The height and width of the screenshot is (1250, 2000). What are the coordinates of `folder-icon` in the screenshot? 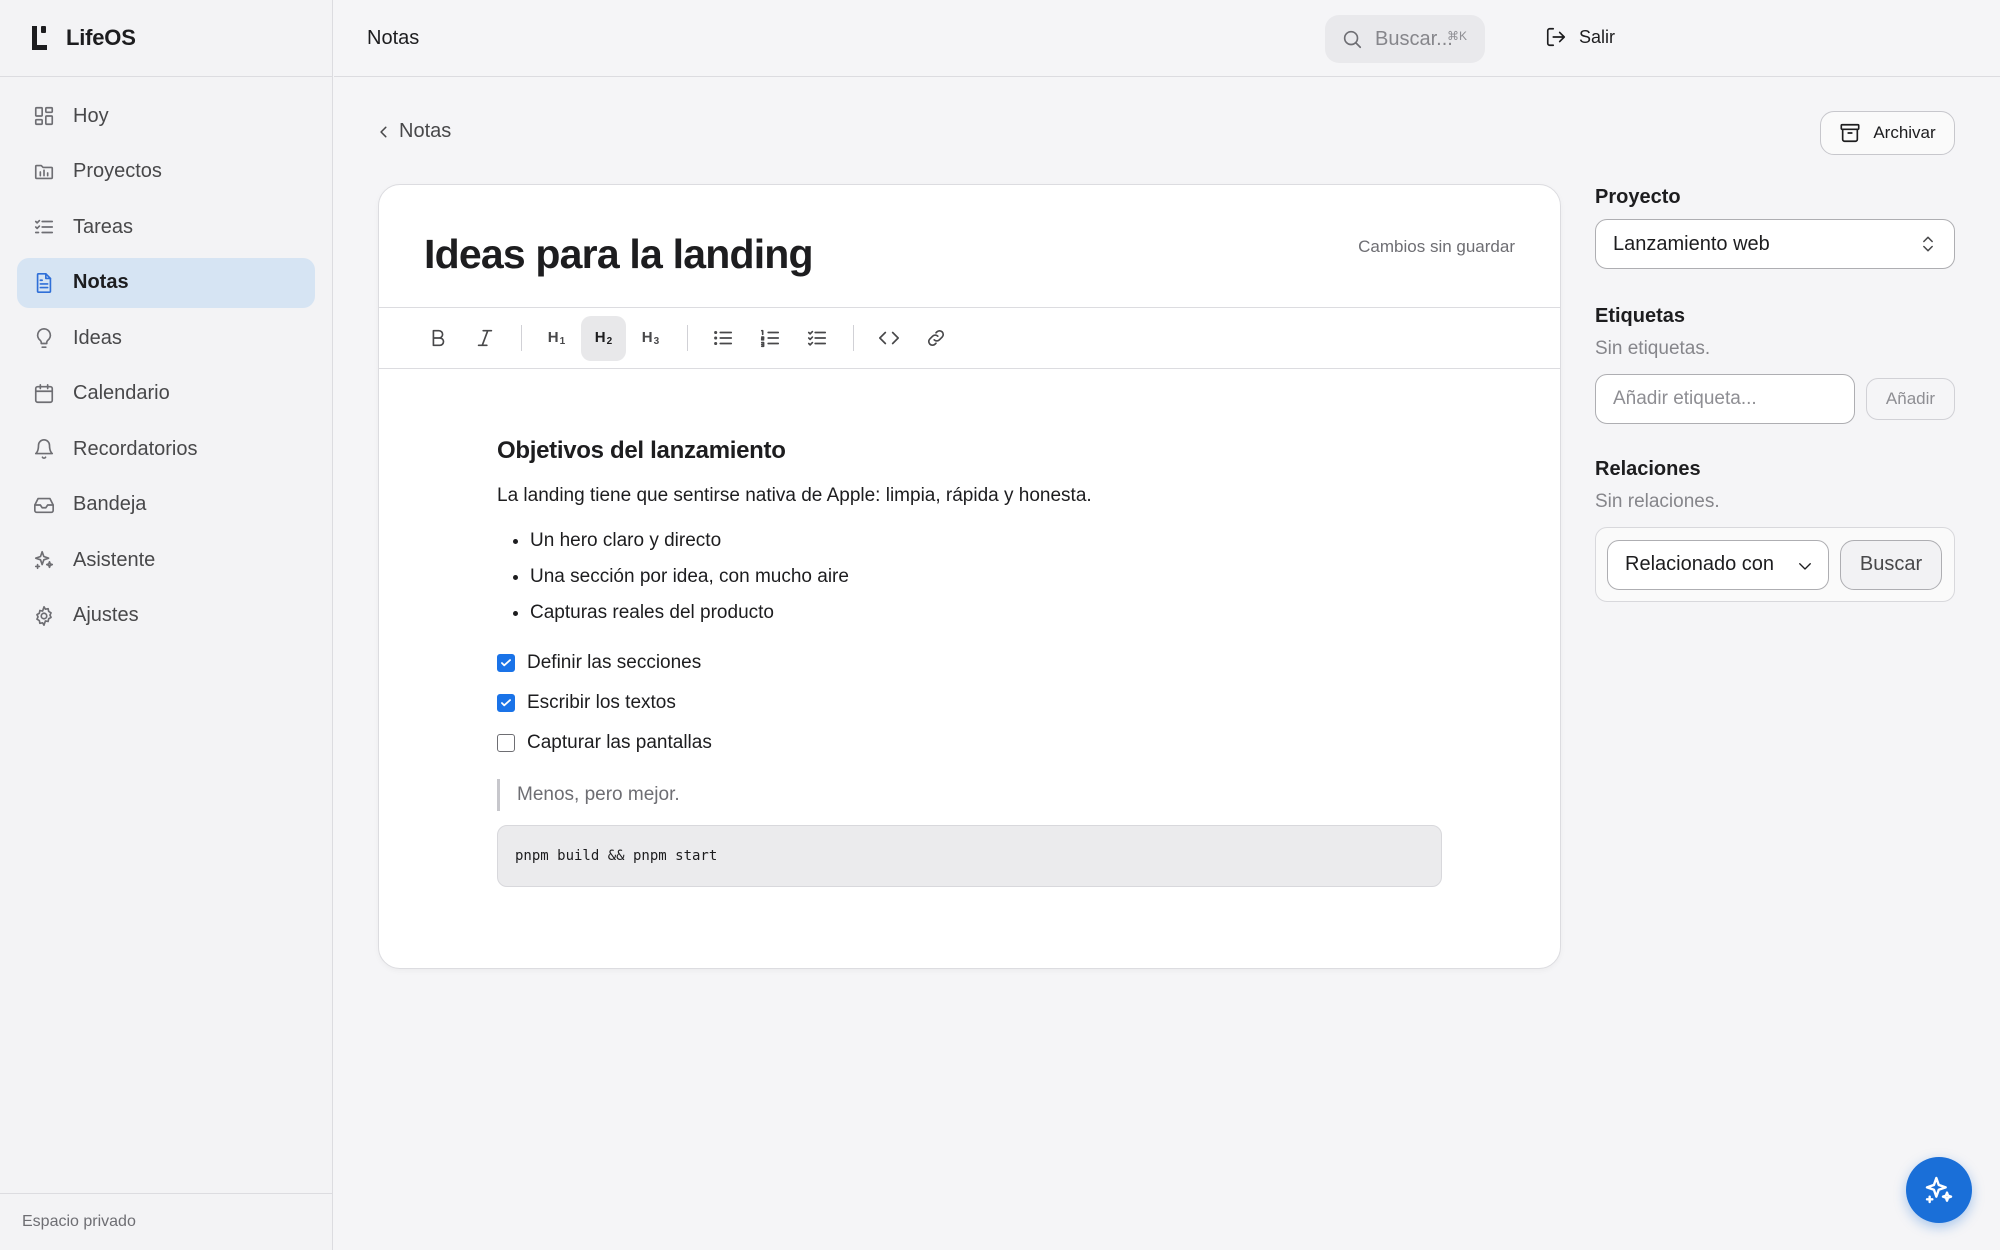 It's located at (44, 171).